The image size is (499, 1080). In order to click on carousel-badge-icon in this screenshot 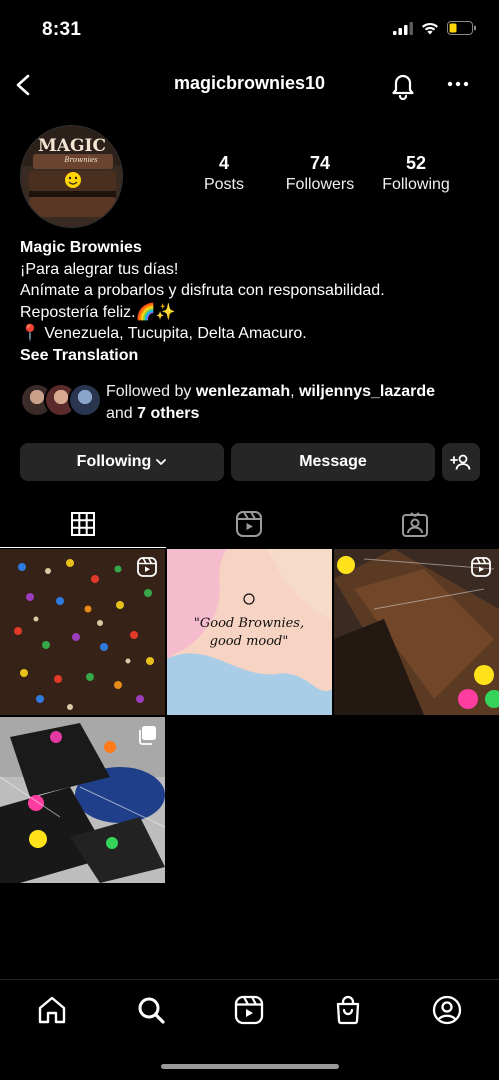, I will do `click(147, 735)`.